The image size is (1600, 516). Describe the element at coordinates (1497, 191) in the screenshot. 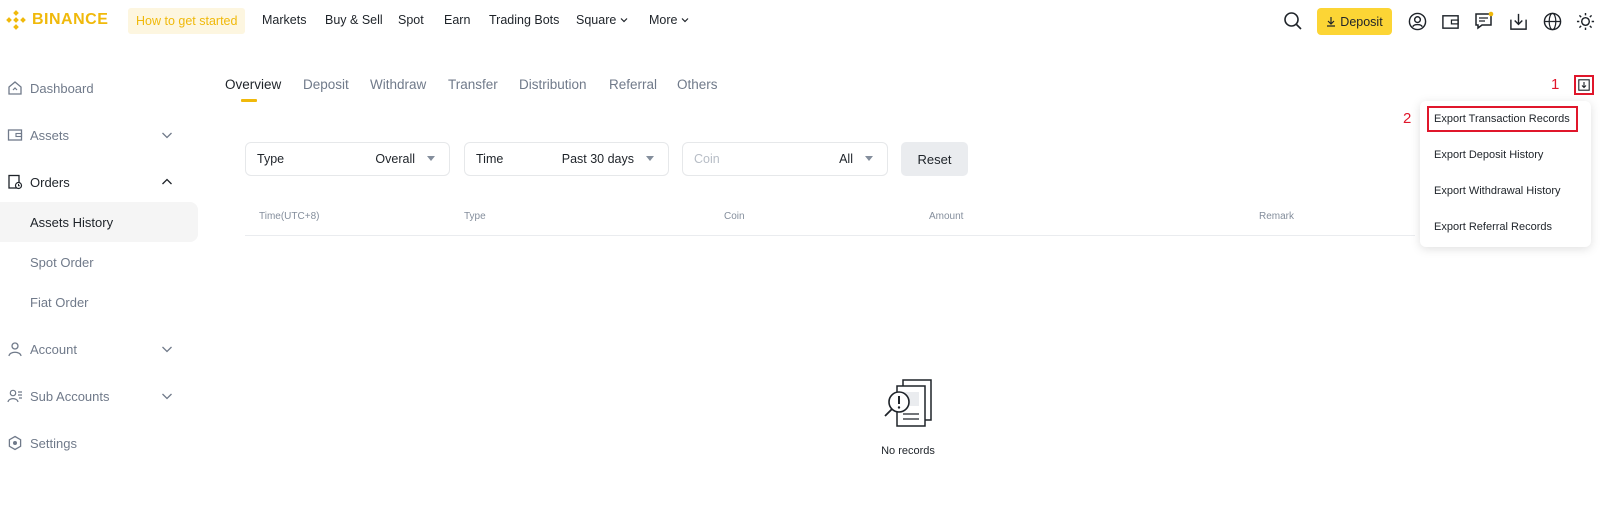

I see `menu-item-export-withdrawal-history: Export Withdrawal History` at that location.